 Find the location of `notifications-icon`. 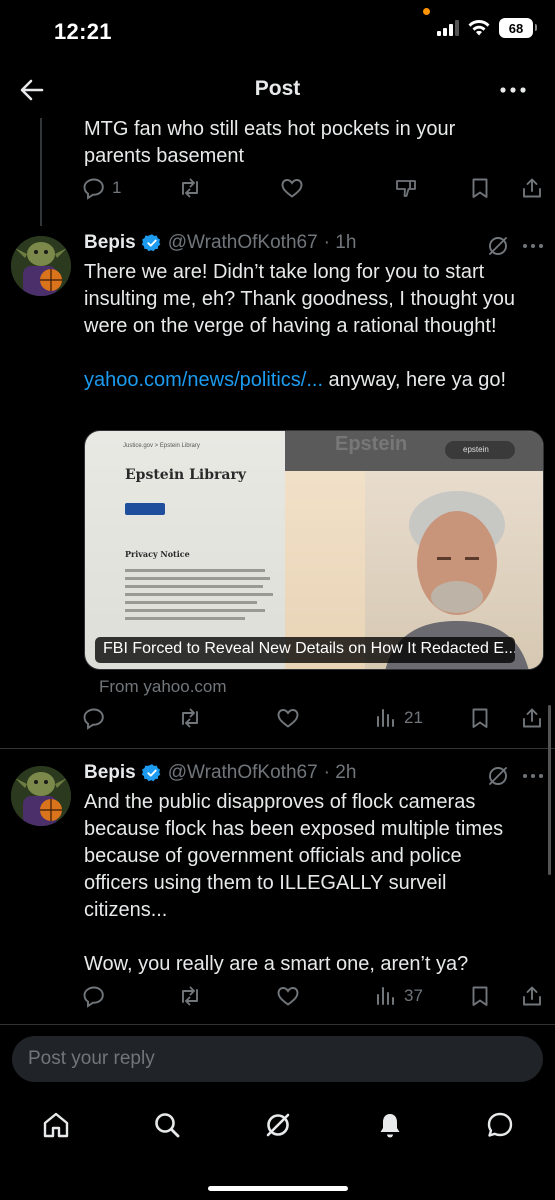

notifications-icon is located at coordinates (390, 1125).